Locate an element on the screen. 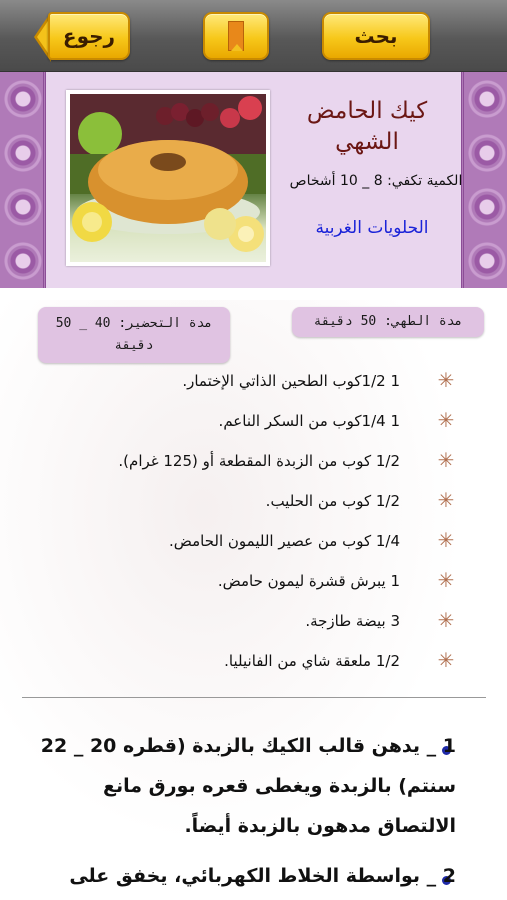  back-button: رجوع is located at coordinates (89, 36).